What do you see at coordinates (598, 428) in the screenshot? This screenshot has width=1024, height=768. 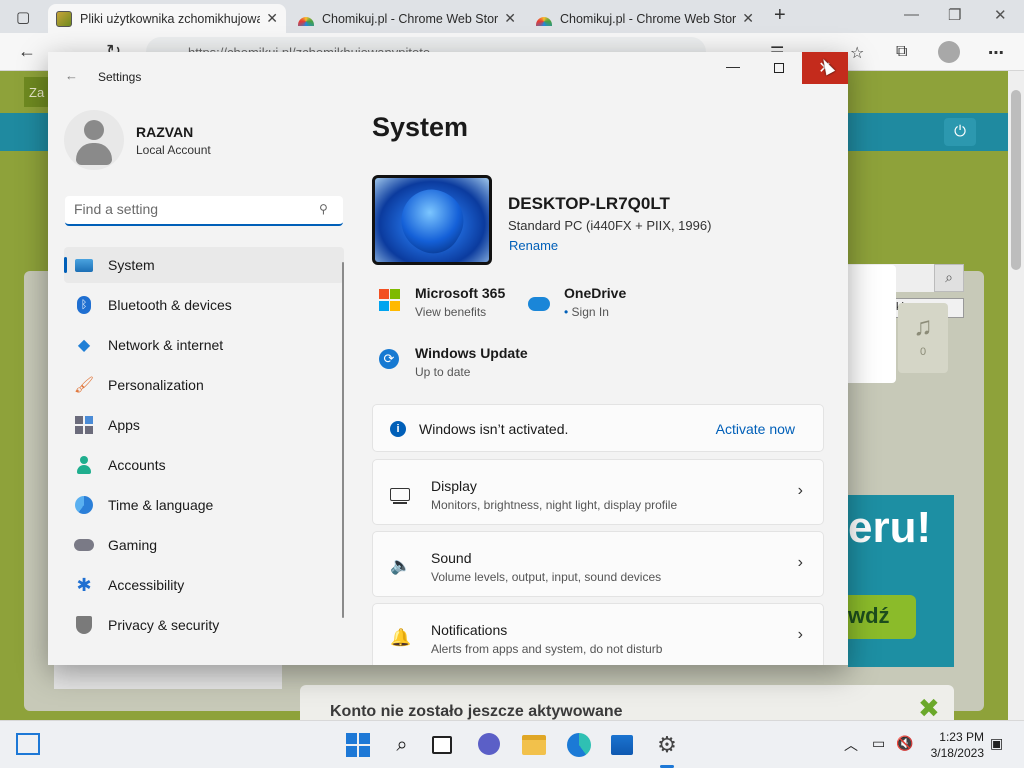 I see `activation-banner: i Windows isn’t activated. Activate now` at bounding box center [598, 428].